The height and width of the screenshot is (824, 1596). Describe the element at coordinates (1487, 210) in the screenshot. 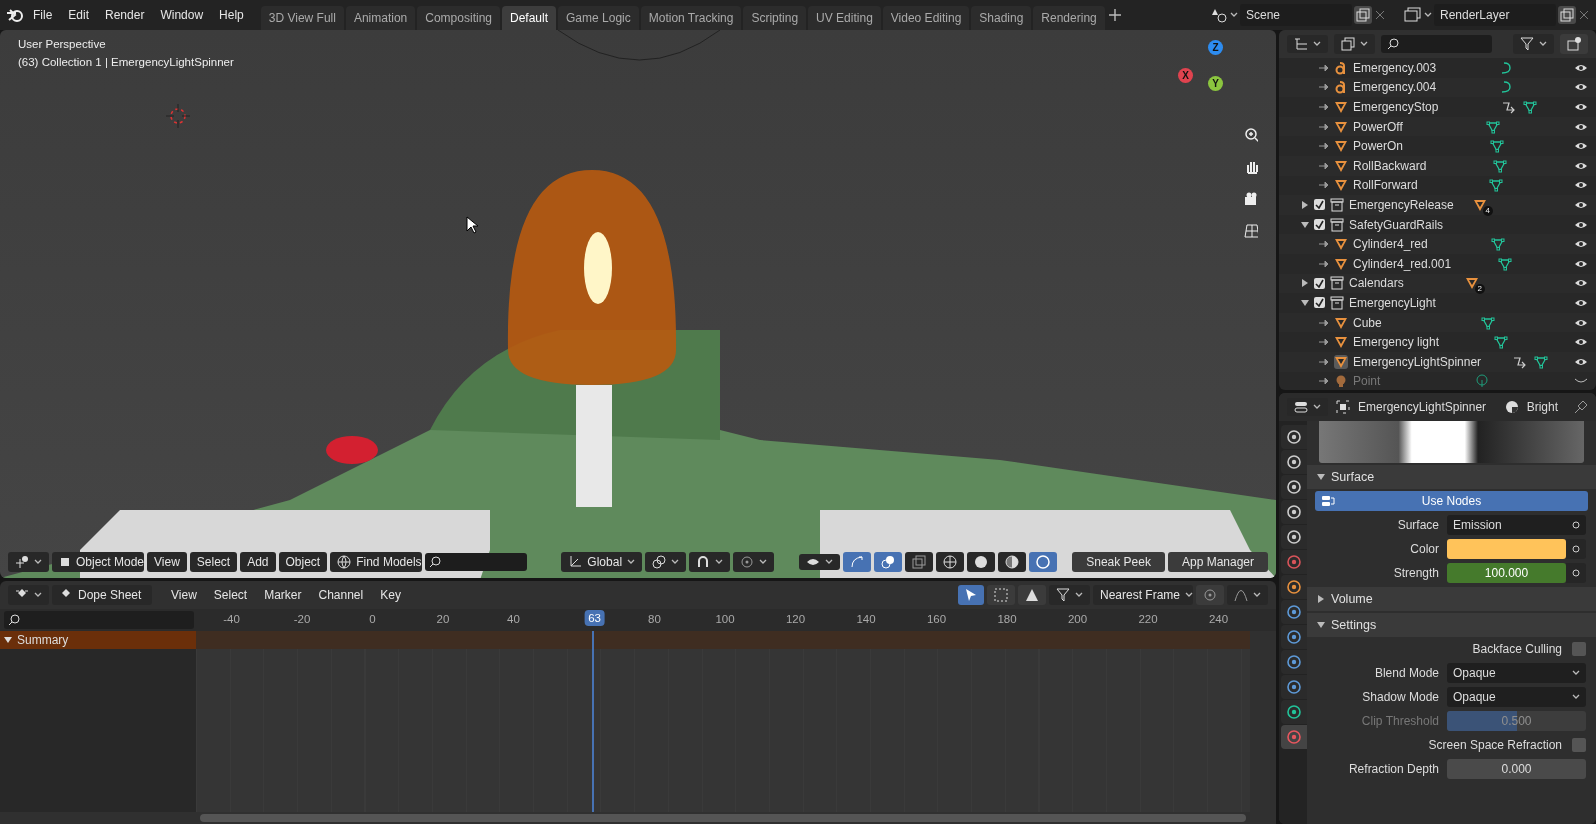

I see `child-count: 4` at that location.